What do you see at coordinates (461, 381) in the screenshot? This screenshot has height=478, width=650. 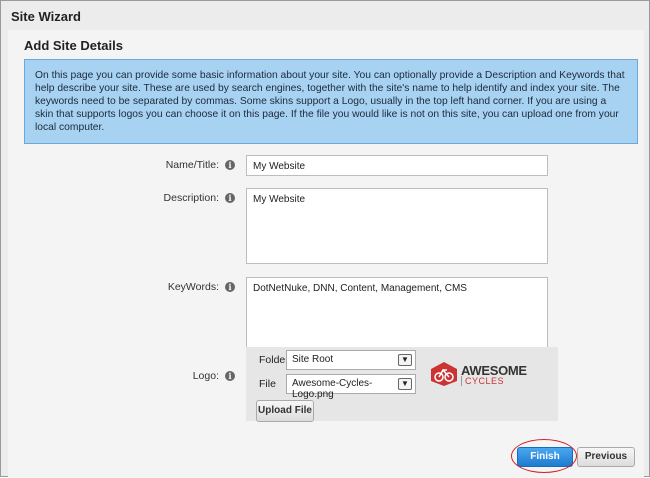 I see `logo-divider` at bounding box center [461, 381].